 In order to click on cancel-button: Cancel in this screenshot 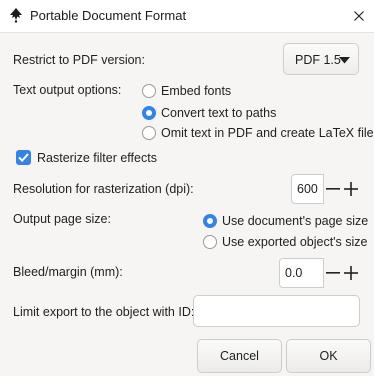, I will do `click(239, 356)`.